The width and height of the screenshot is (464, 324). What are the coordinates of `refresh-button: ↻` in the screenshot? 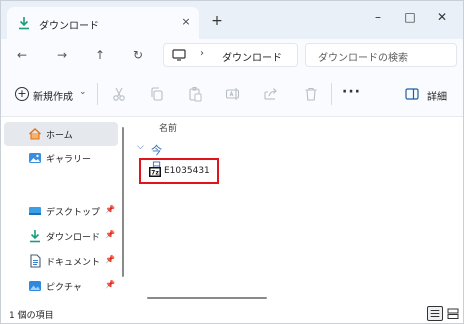 It's located at (138, 55).